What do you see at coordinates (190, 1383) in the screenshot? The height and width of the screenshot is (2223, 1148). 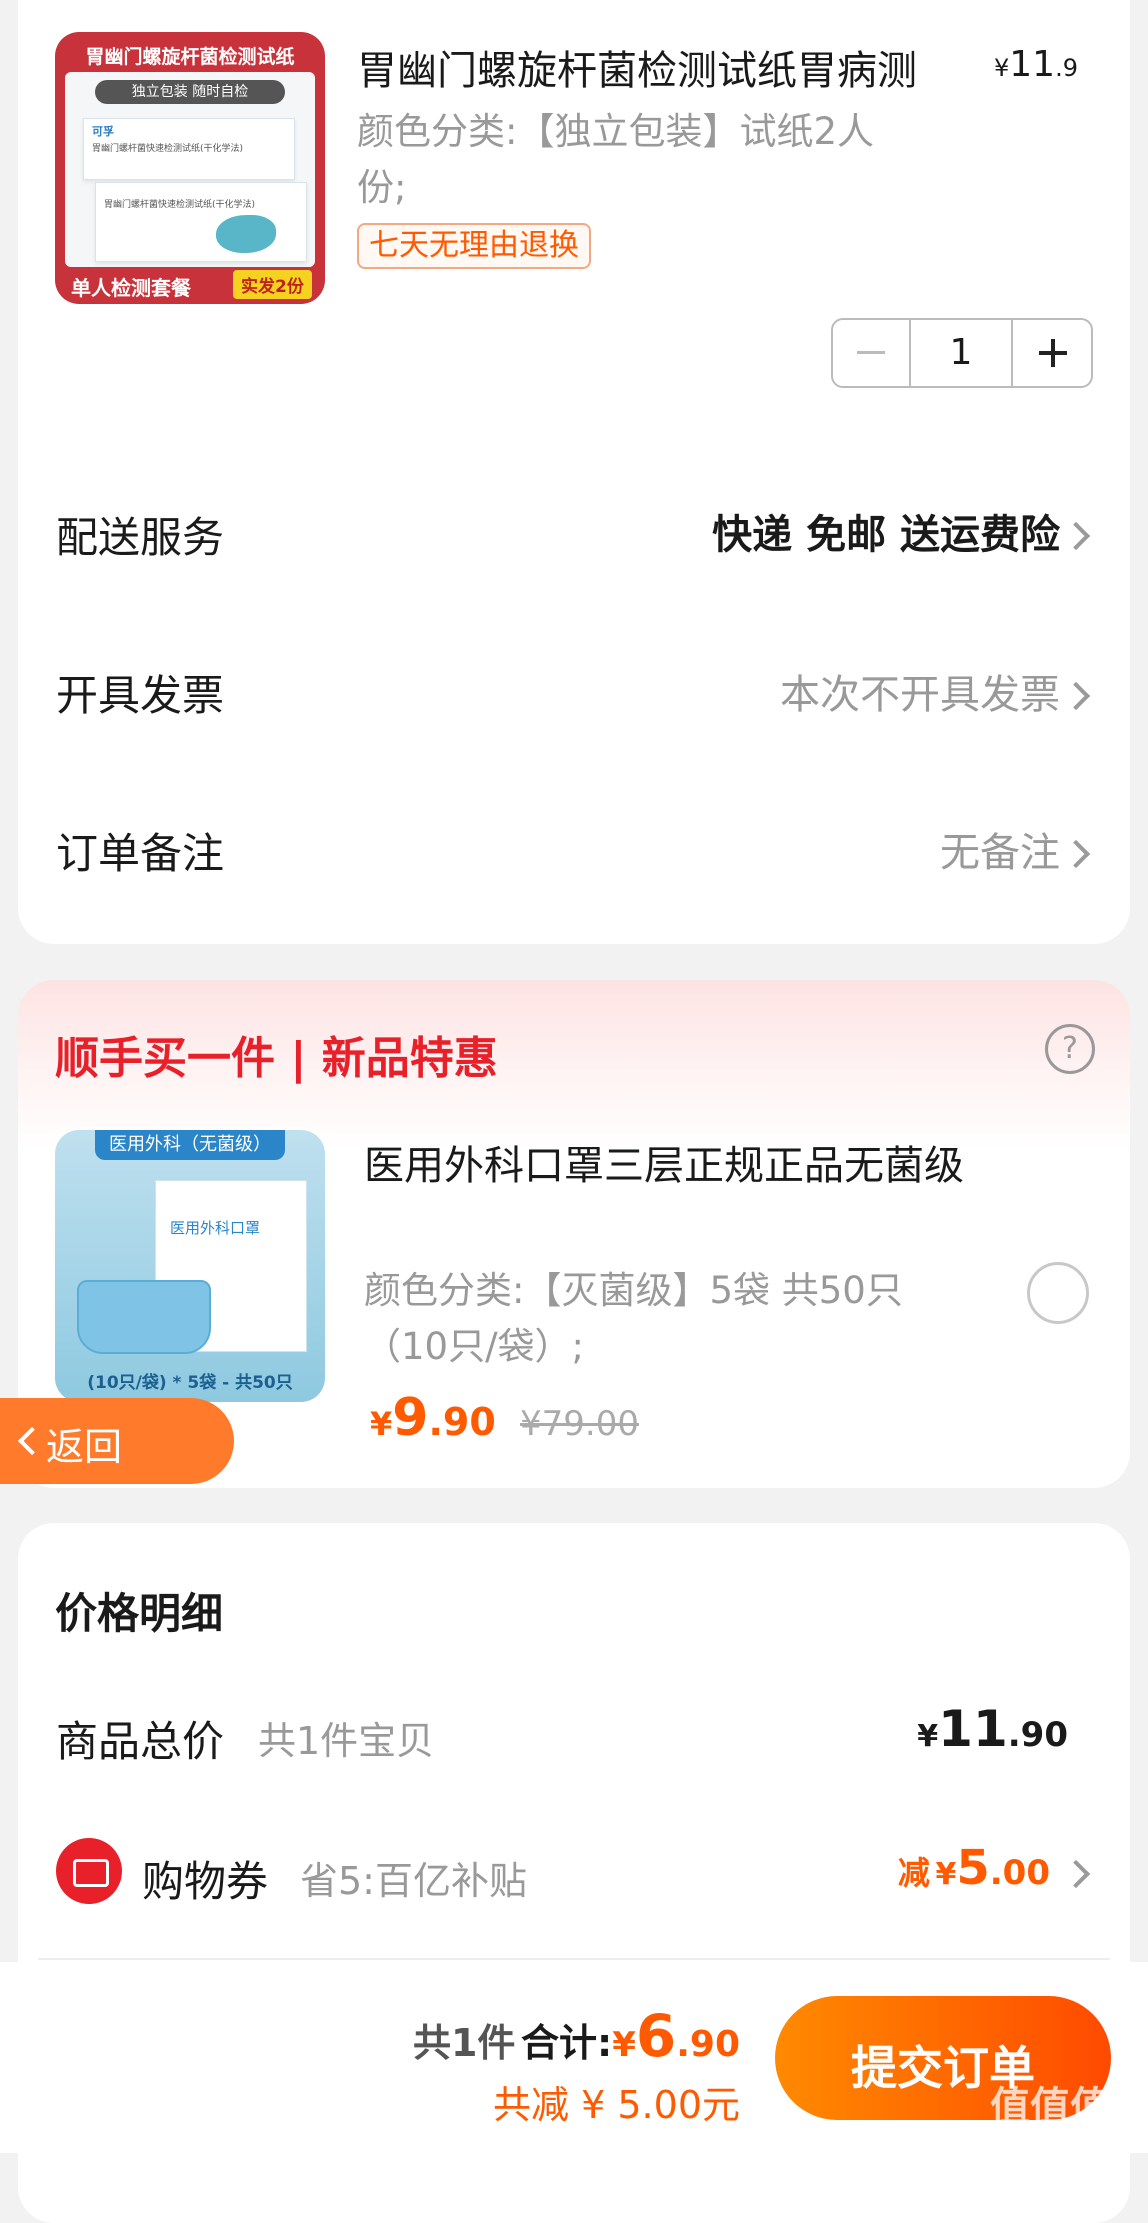 I see `addon-thumb-footer: (10只/袋) * 5袋 - 共50只` at bounding box center [190, 1383].